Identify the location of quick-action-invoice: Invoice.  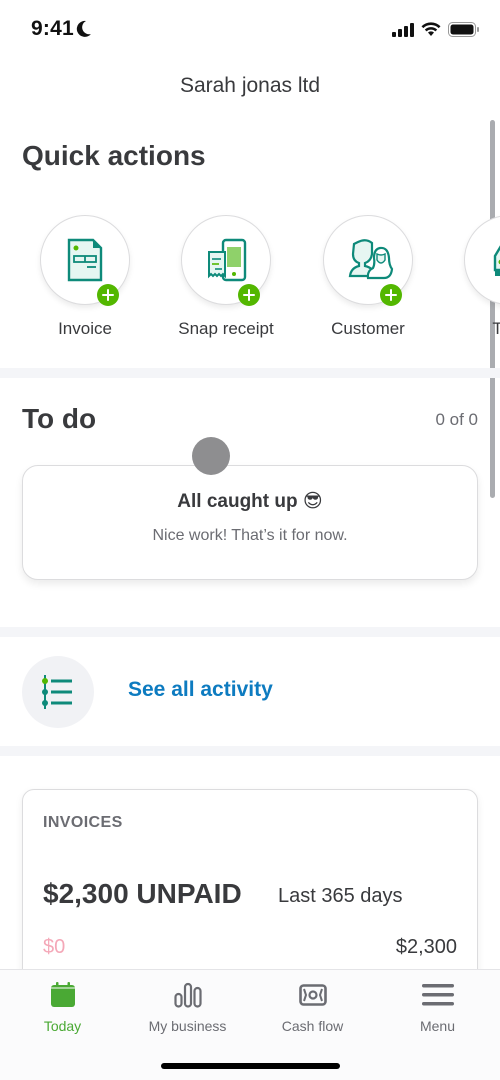
(85, 277).